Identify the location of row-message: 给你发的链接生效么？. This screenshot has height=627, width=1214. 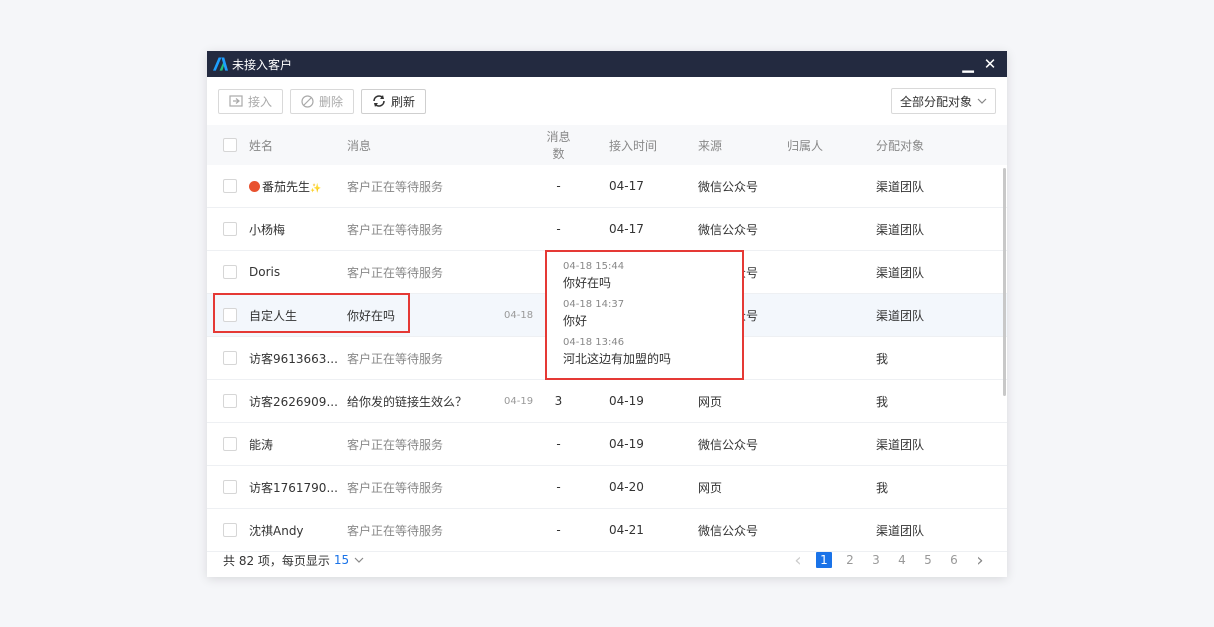
(407, 401).